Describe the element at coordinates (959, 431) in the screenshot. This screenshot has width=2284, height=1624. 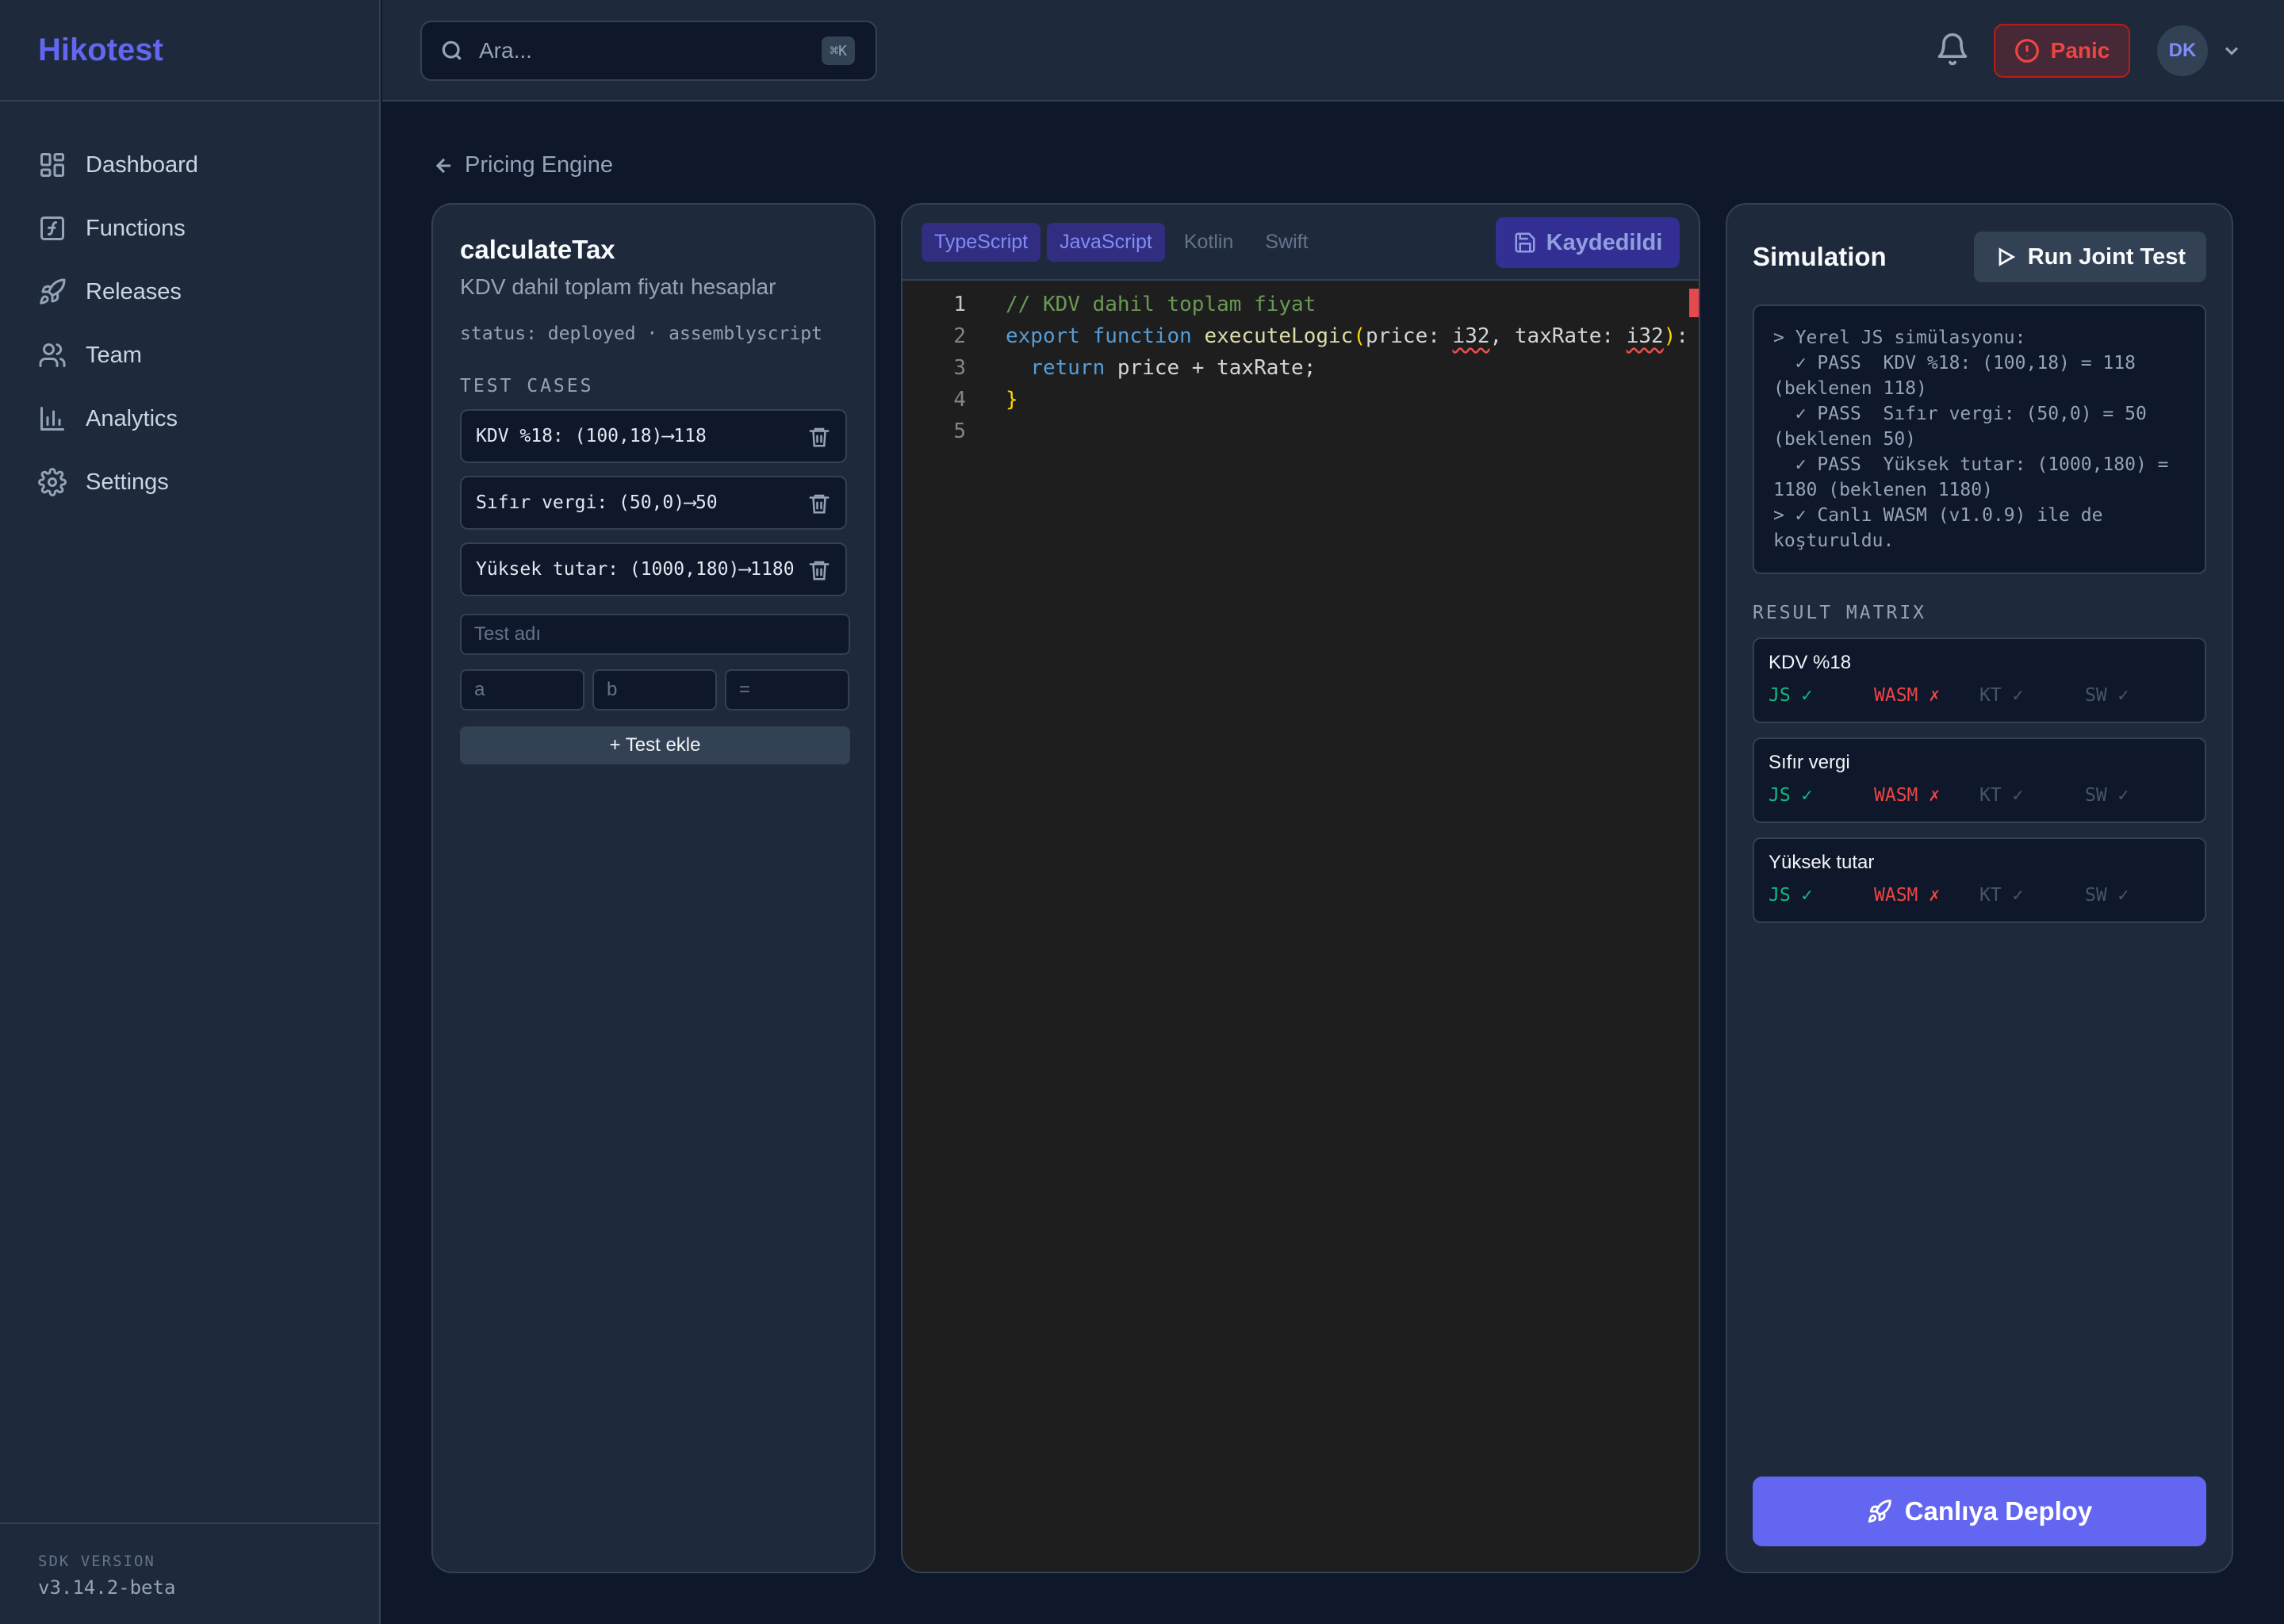
I see `line-number: 5` at that location.